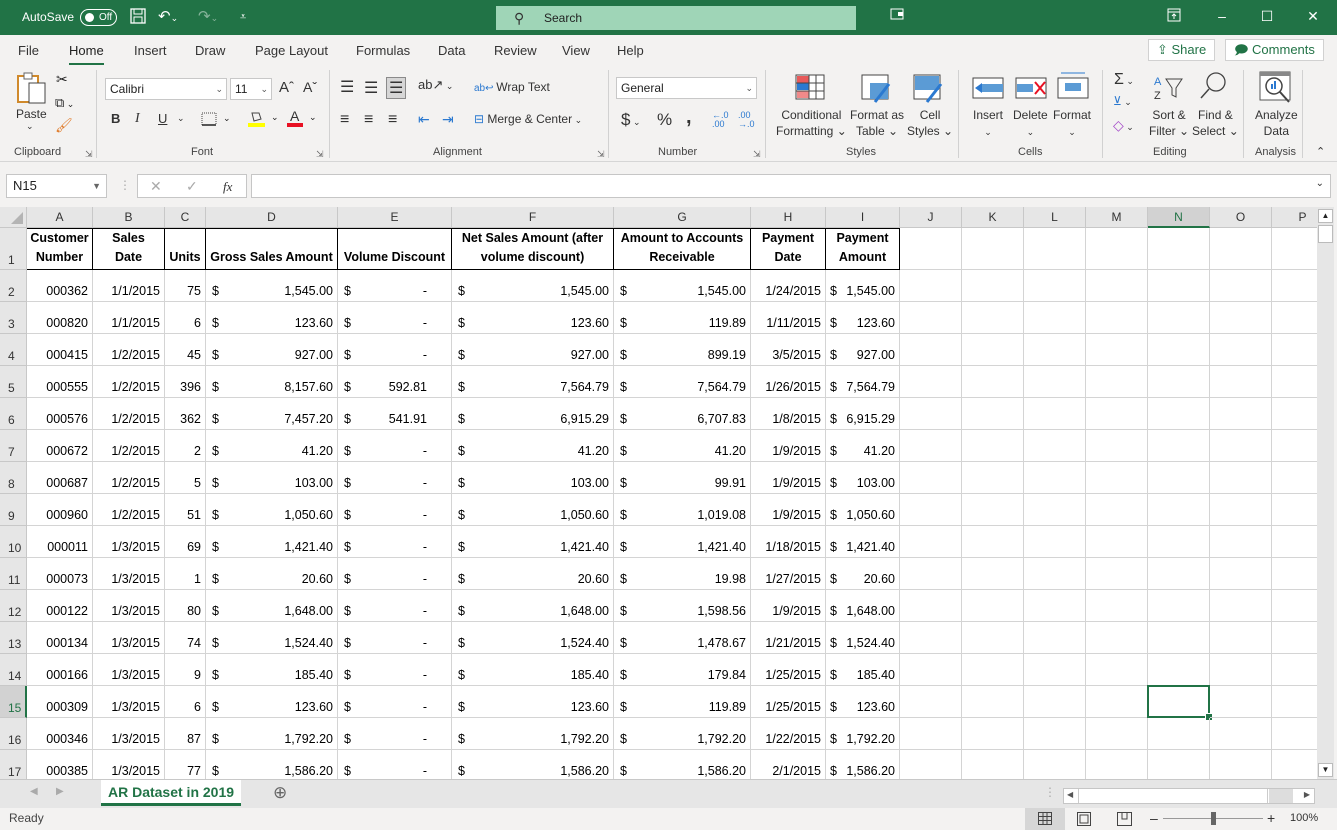  I want to click on vertical-scrollbar: ▲ ▼, so click(1325, 493).